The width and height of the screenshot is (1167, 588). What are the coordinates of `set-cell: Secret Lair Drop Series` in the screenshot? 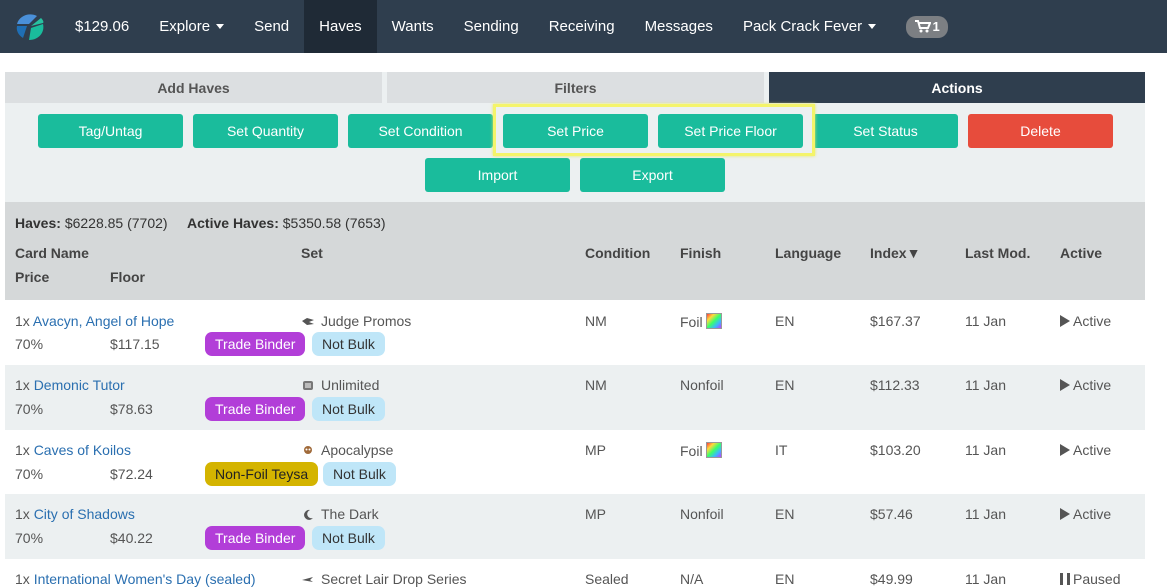 It's located at (384, 579).